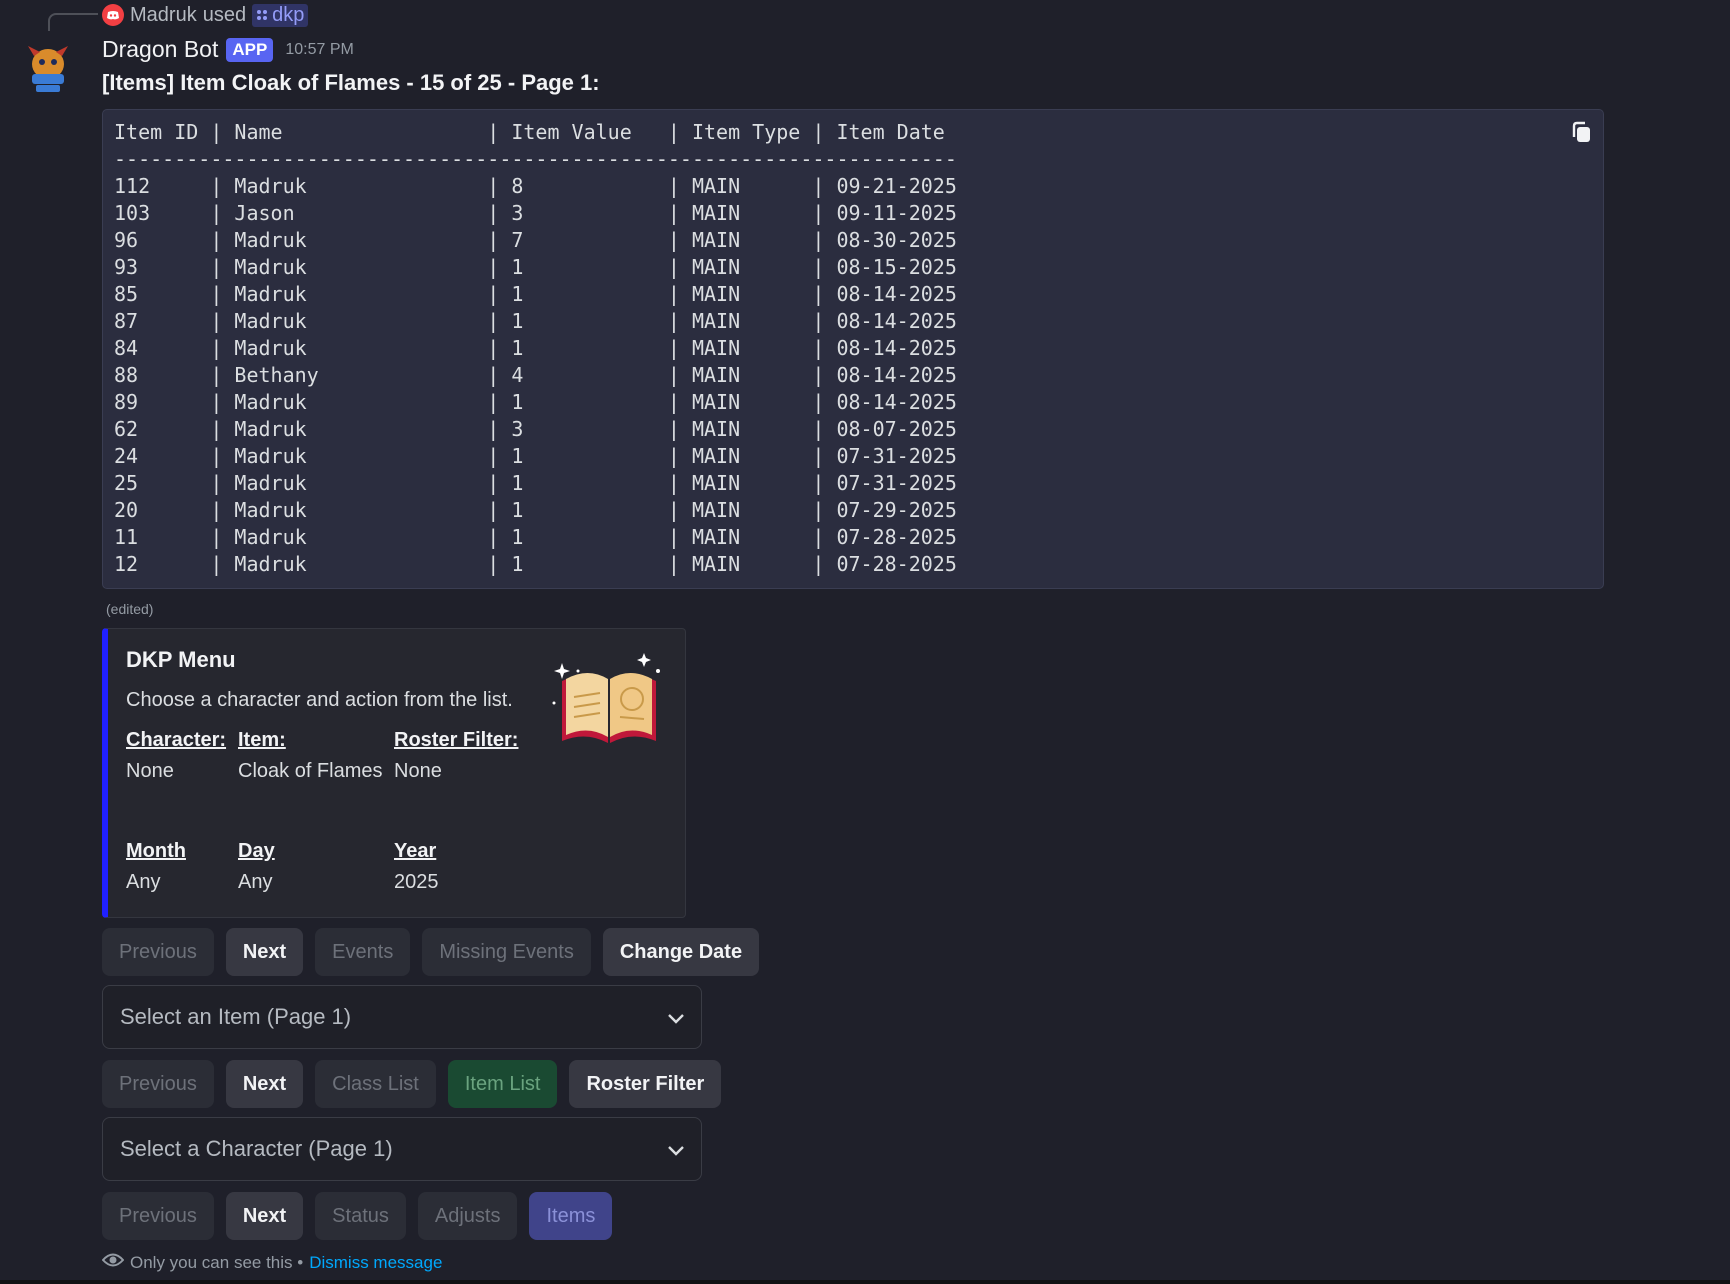  I want to click on command-name: dkp, so click(288, 14).